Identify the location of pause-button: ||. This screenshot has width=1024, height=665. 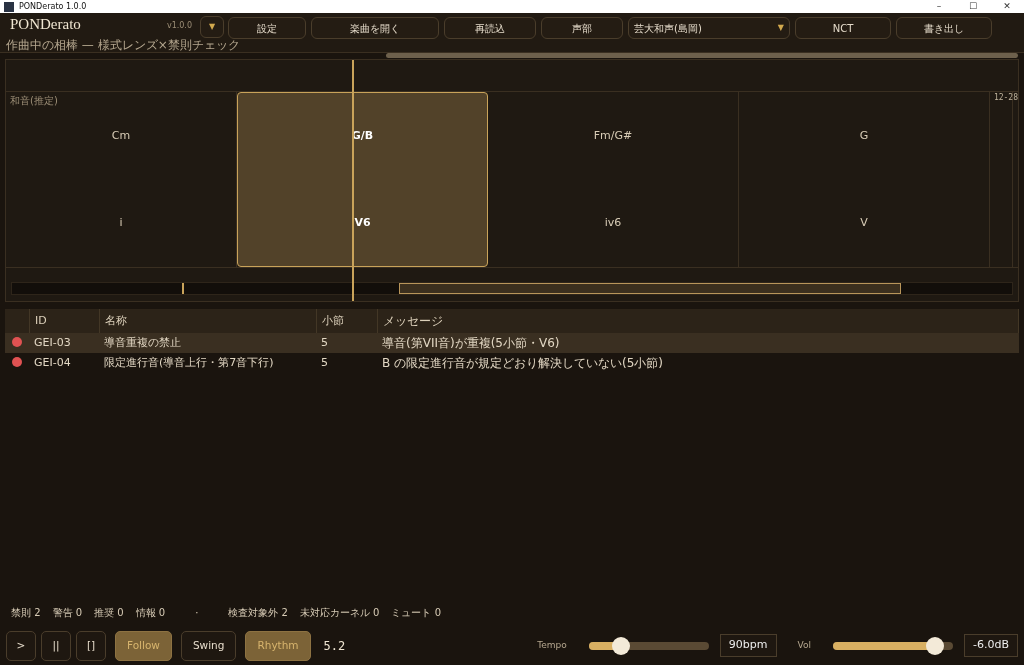
(56, 645).